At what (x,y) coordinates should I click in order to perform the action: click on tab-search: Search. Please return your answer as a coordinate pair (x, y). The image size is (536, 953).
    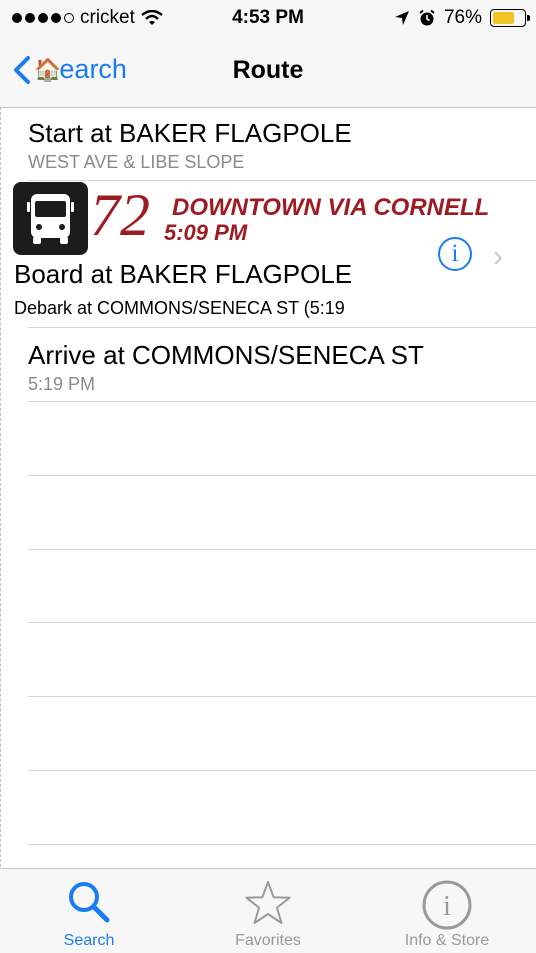
    Looking at the image, I should click on (89, 911).